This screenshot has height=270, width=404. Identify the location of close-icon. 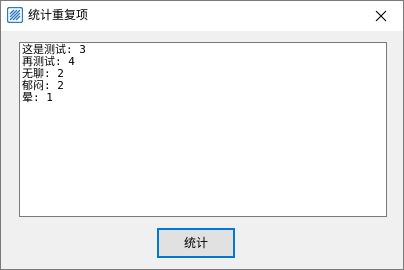
(381, 16).